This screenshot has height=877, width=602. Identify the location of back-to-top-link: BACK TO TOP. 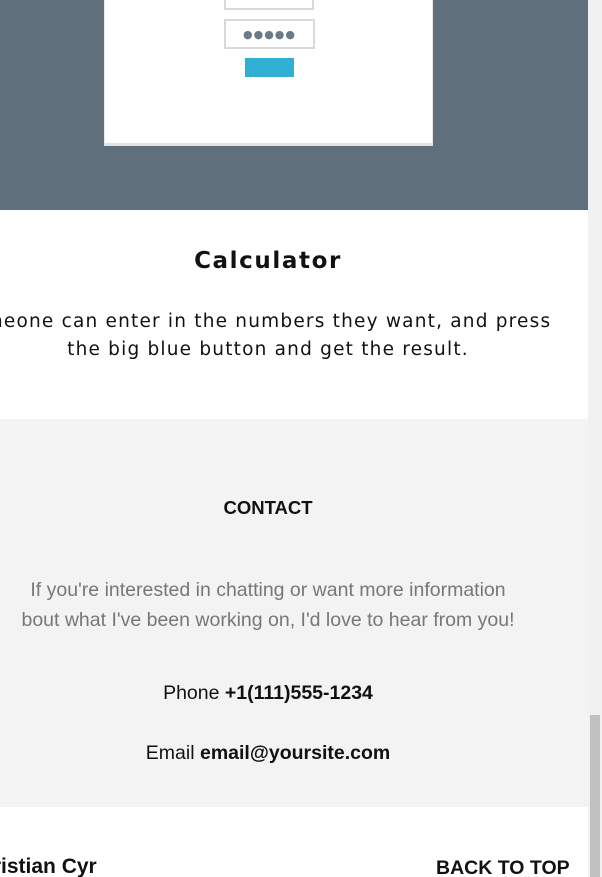
(503, 867).